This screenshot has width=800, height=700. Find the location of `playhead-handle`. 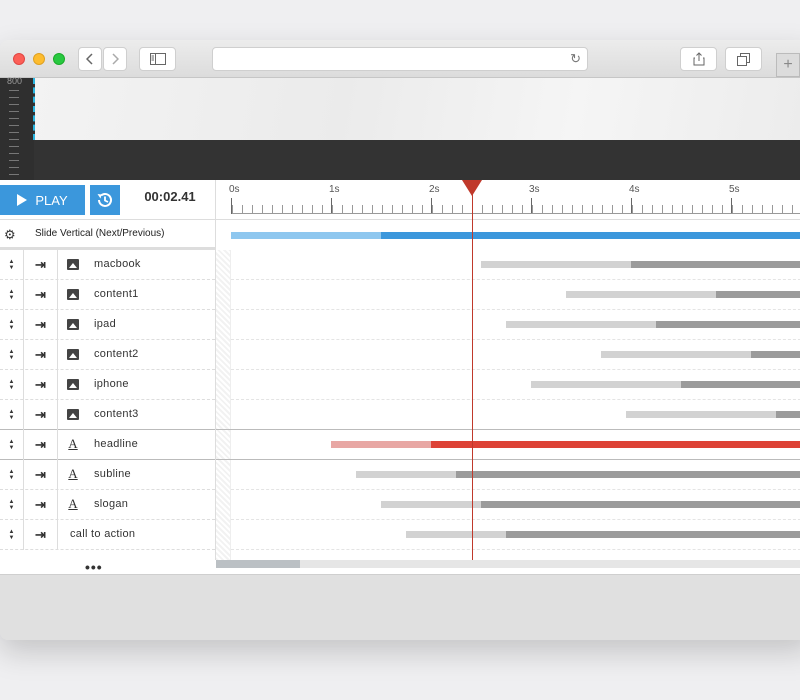

playhead-handle is located at coordinates (472, 188).